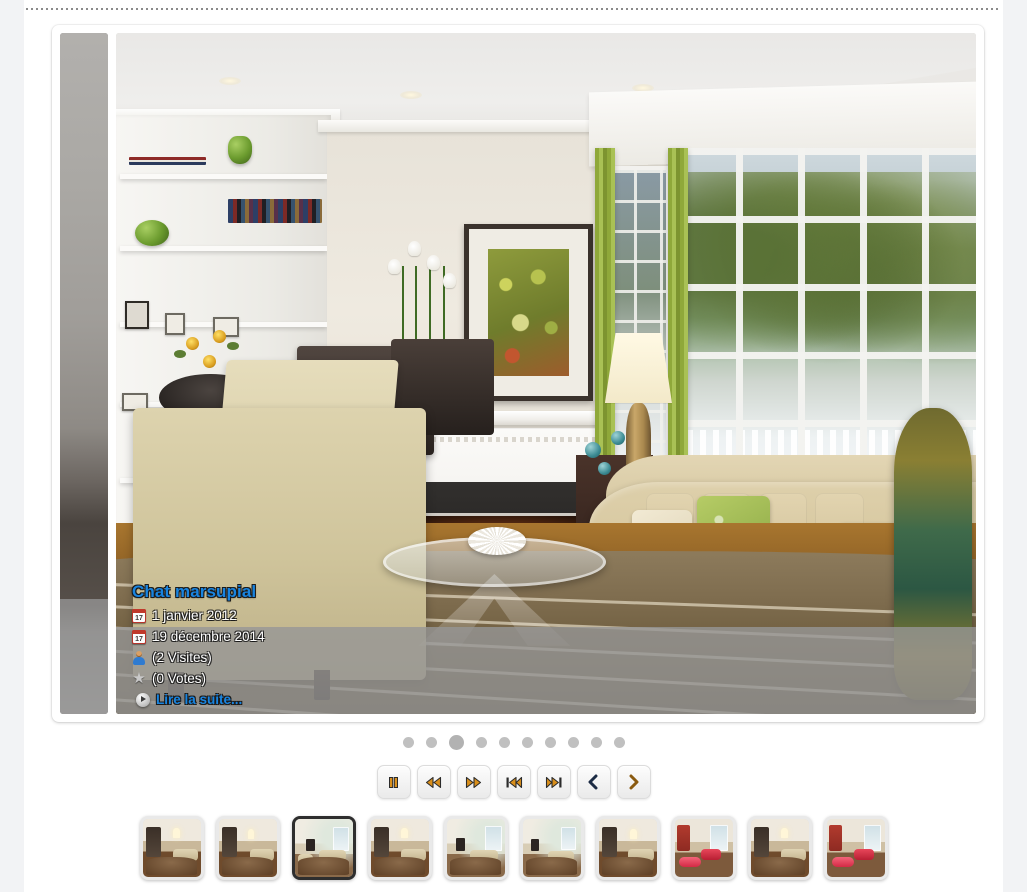 Image resolution: width=1027 pixels, height=892 pixels. I want to click on visits-row: (2 Visites), so click(546, 657).